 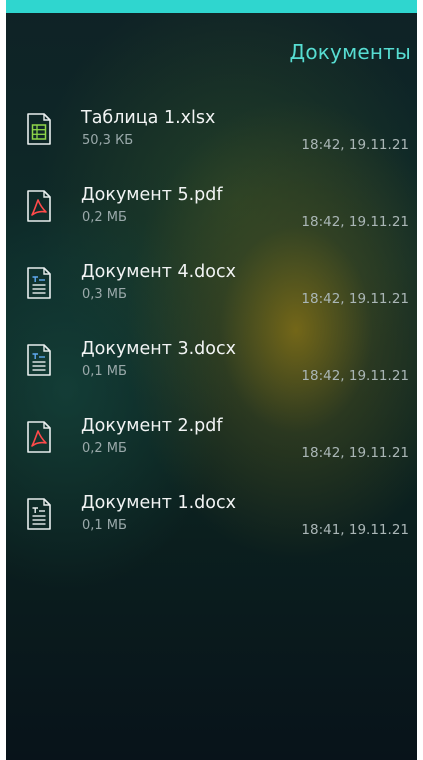 What do you see at coordinates (148, 118) in the screenshot?
I see `file-name: Таблица 1.xlsx` at bounding box center [148, 118].